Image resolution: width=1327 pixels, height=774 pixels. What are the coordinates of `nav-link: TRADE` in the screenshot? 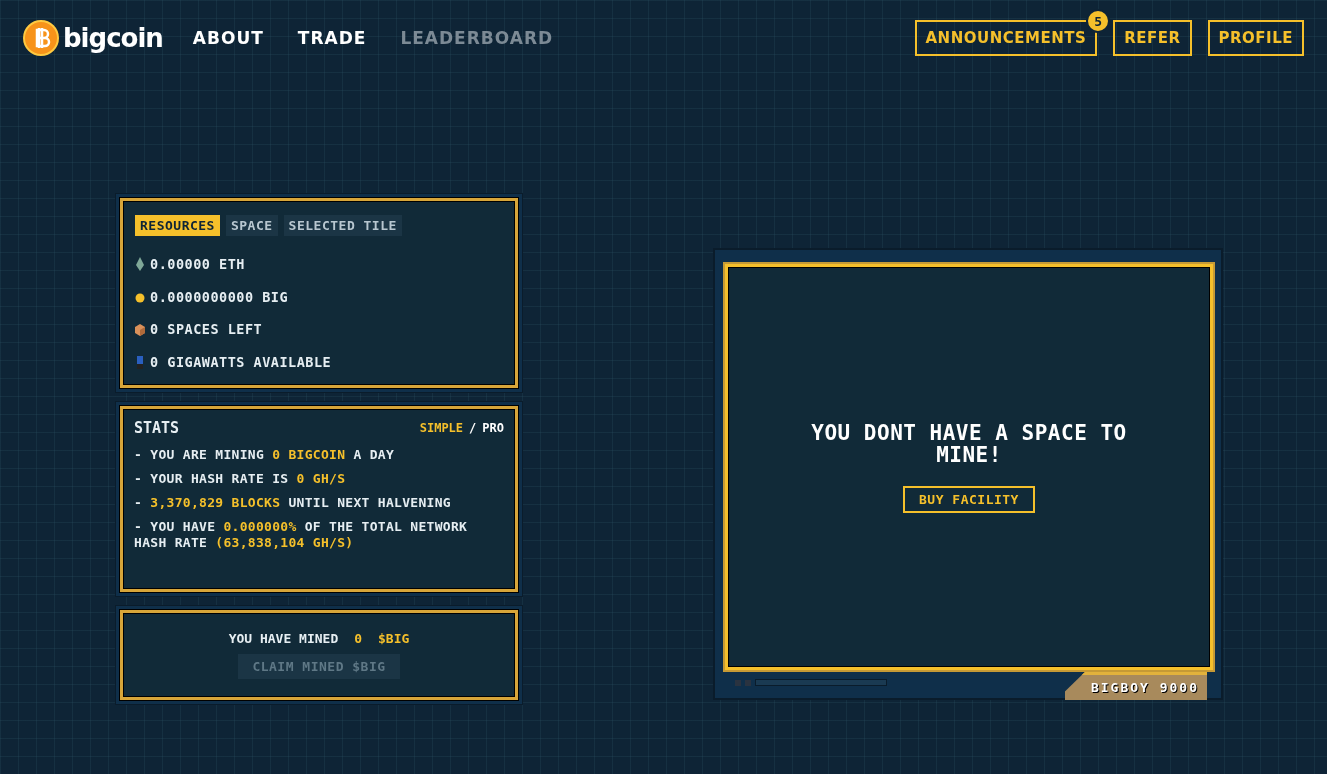 It's located at (332, 38).